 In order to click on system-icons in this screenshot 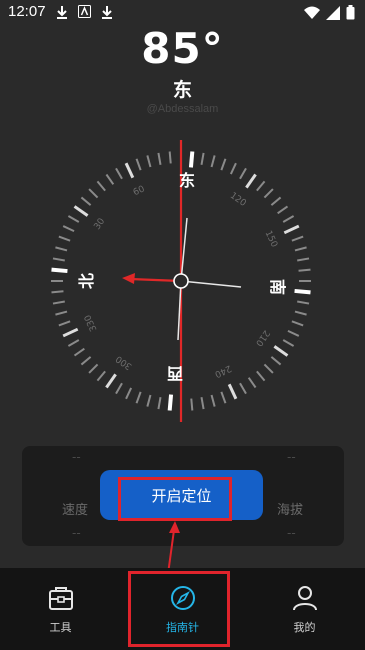, I will do `click(329, 12)`.